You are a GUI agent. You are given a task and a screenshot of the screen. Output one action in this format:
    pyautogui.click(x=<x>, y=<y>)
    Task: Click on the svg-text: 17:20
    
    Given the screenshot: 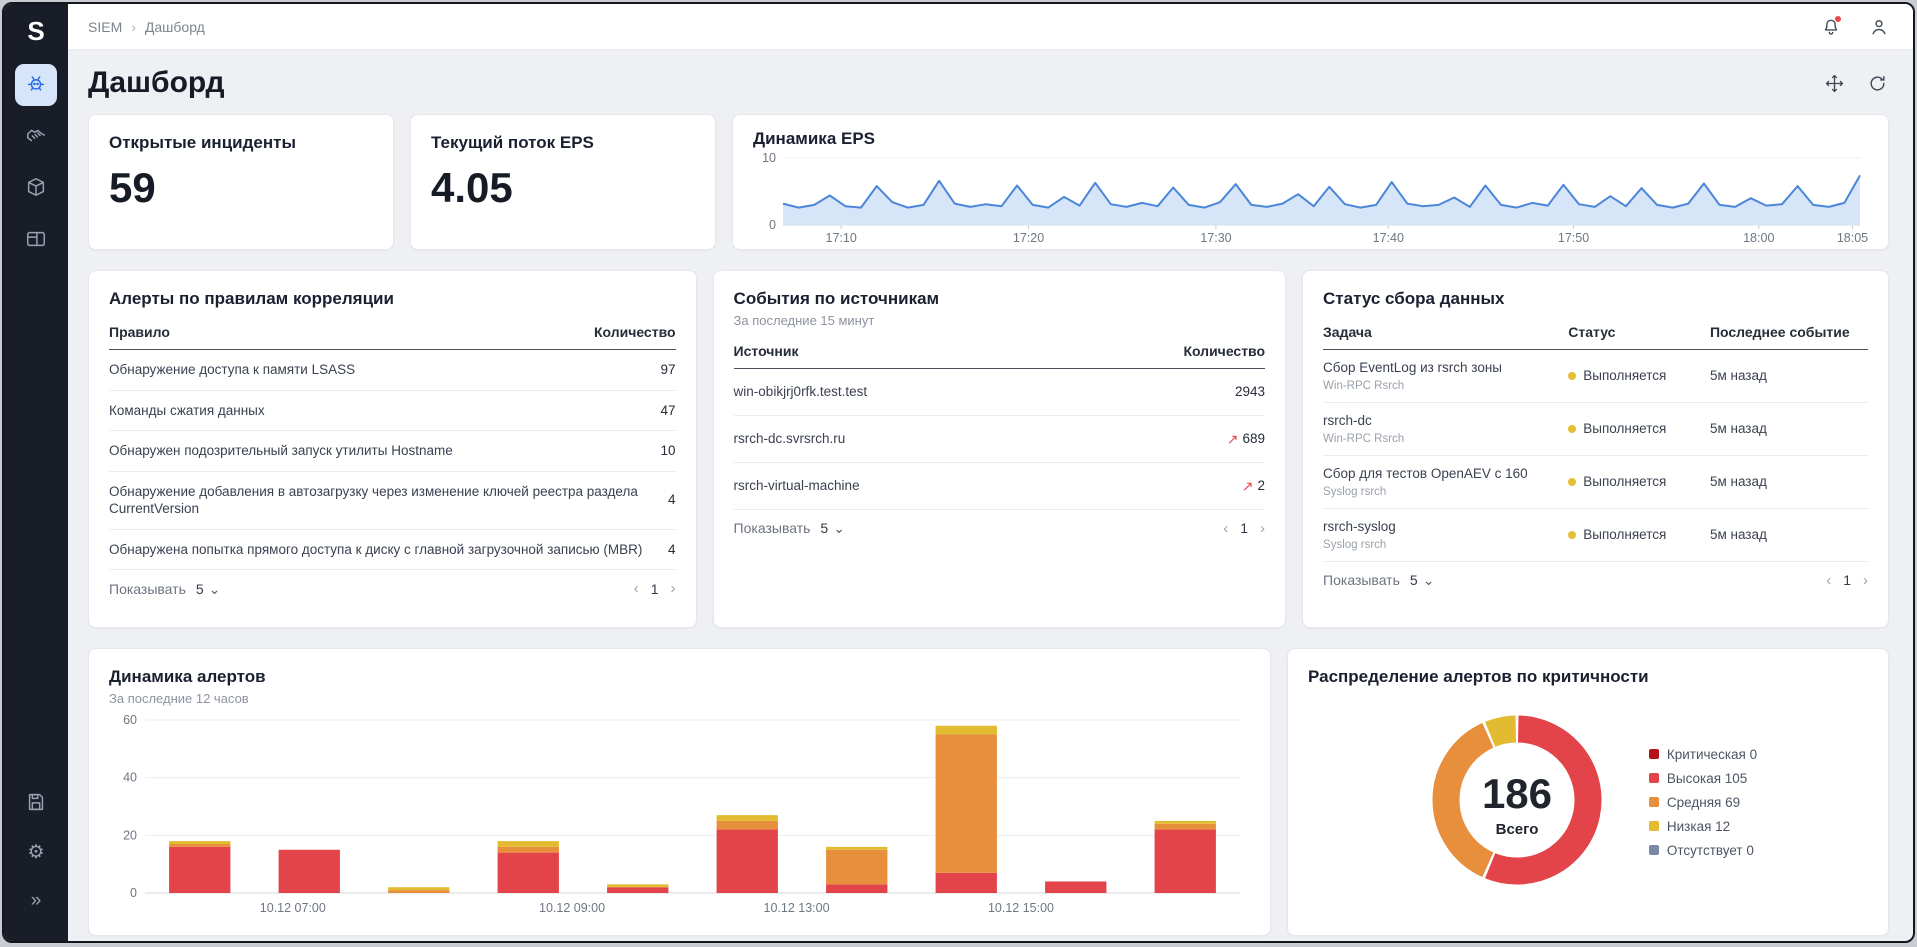 What is the action you would take?
    pyautogui.click(x=1028, y=238)
    